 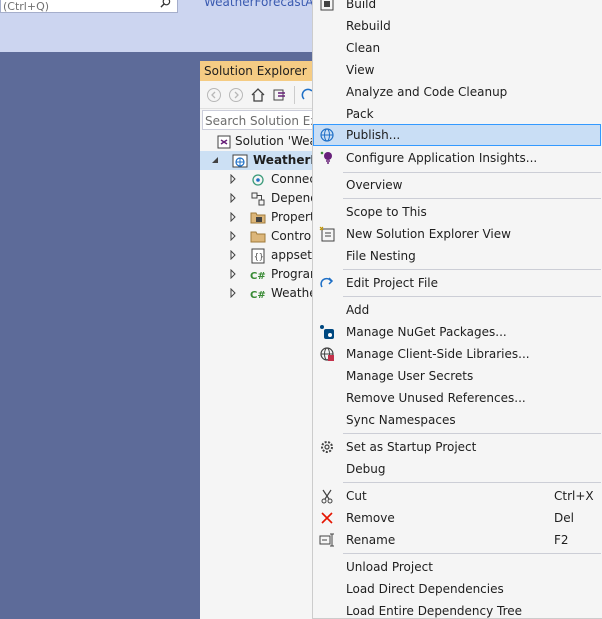 I want to click on tree-item-label: Solution 'Weat, so click(x=274, y=141).